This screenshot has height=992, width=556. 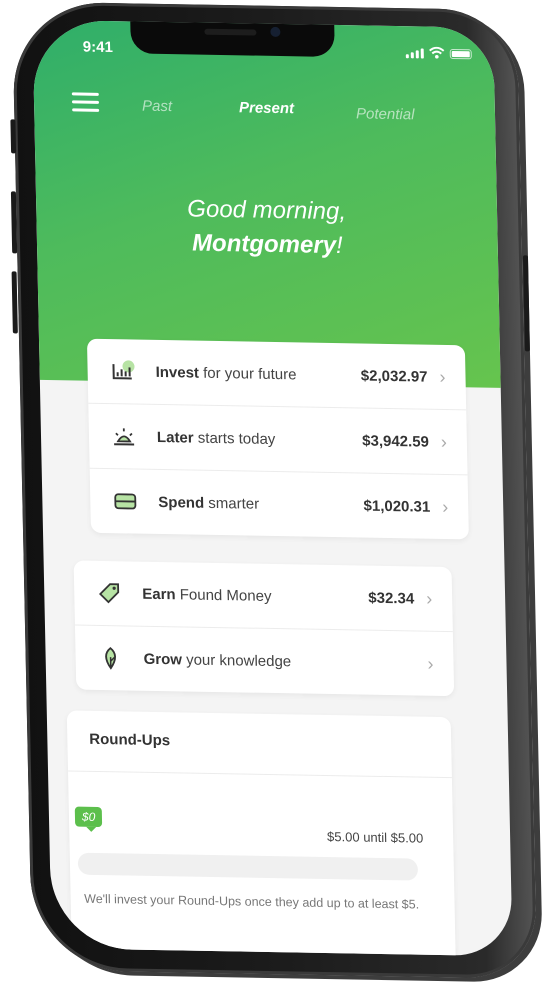 What do you see at coordinates (123, 370) in the screenshot?
I see `chart-icon` at bounding box center [123, 370].